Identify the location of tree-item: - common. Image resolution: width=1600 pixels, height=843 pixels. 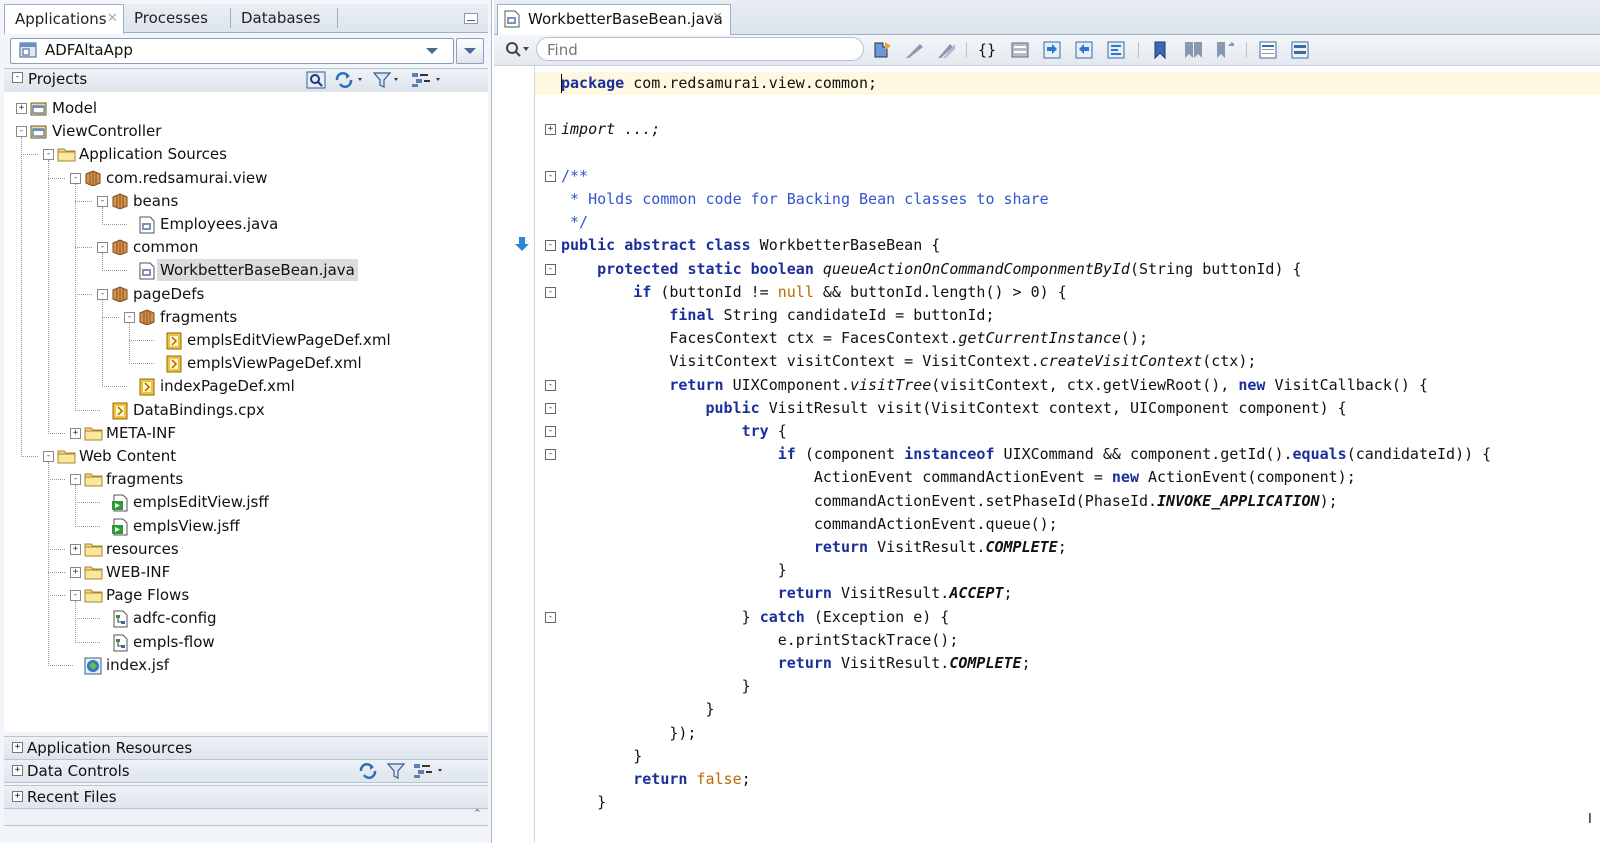
(244, 247).